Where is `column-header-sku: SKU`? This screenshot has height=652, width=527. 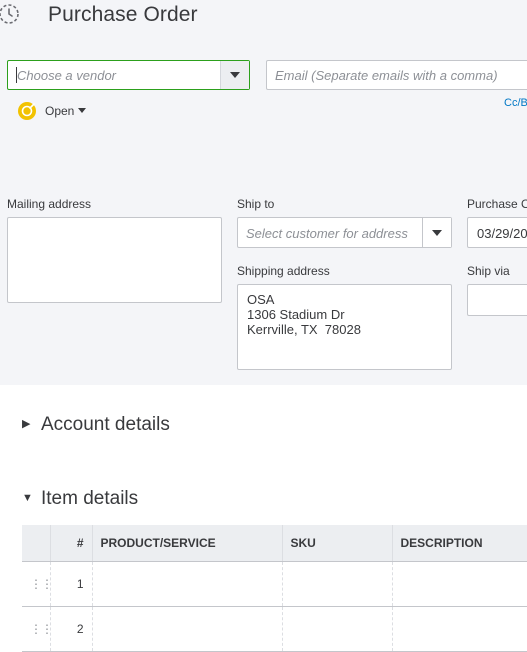 column-header-sku: SKU is located at coordinates (337, 543).